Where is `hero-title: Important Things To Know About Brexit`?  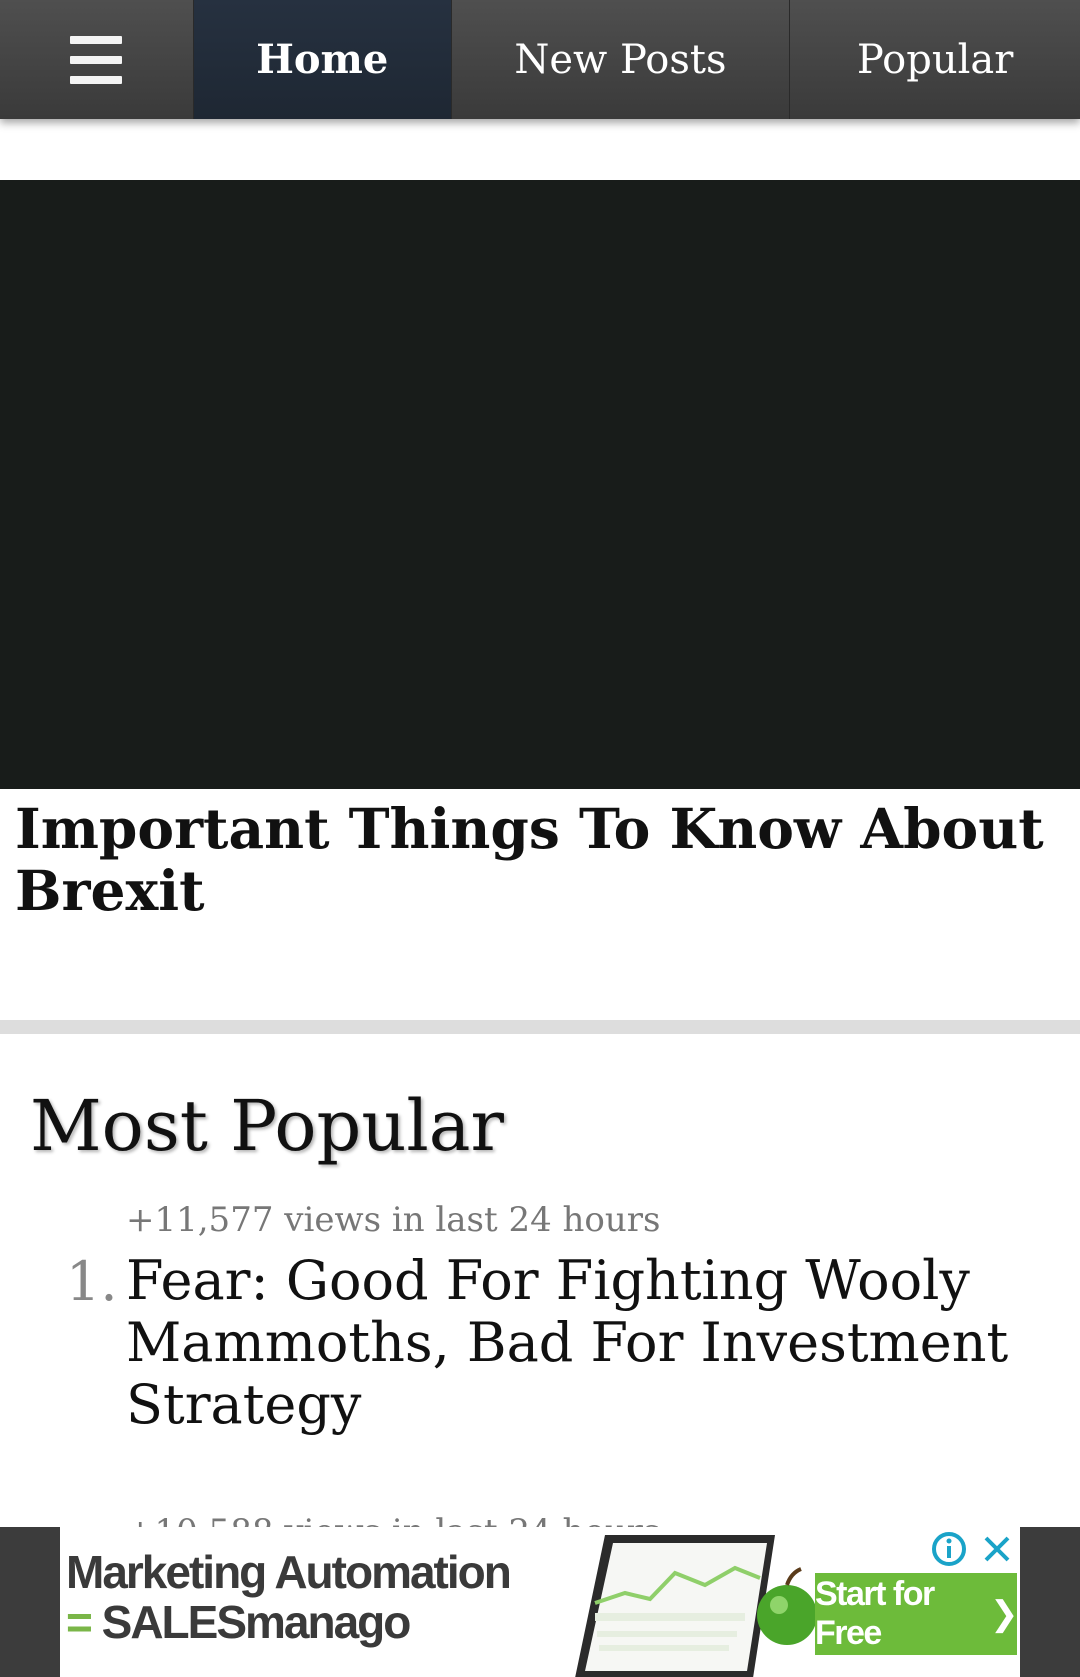
hero-title: Important Things To Know About Brexit is located at coordinates (535, 860).